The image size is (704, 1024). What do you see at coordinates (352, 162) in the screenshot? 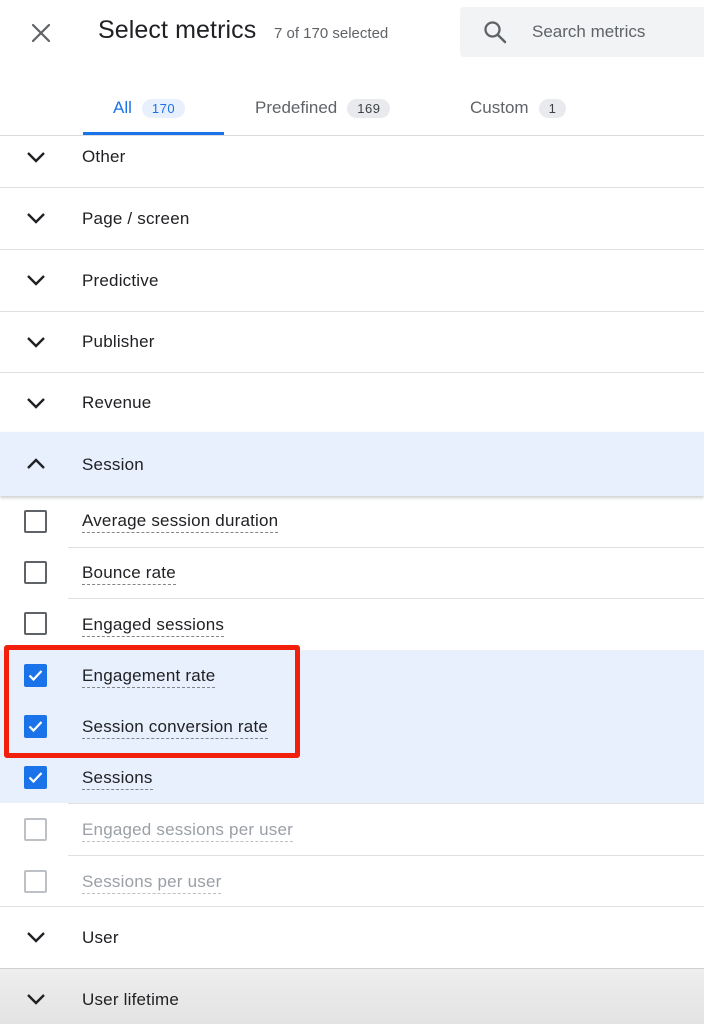
I see `category-other: Other` at bounding box center [352, 162].